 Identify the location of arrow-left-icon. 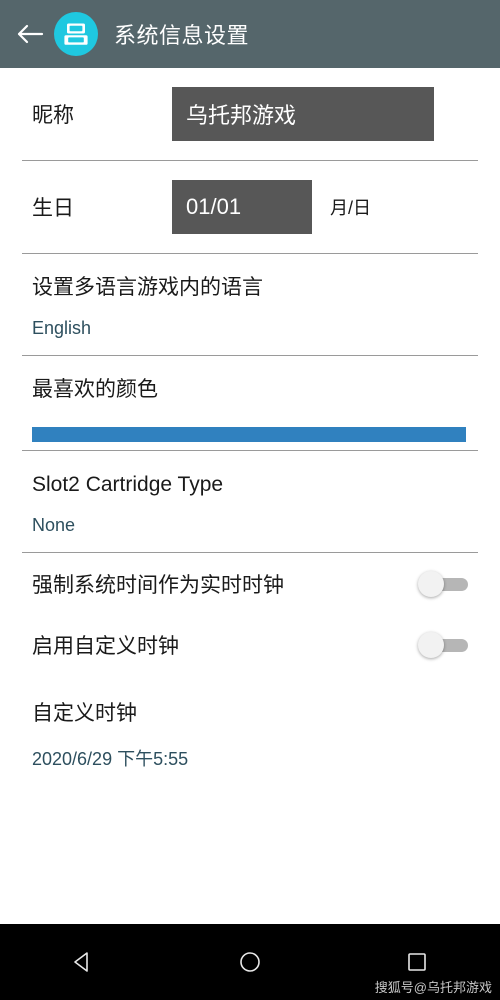
(30, 34).